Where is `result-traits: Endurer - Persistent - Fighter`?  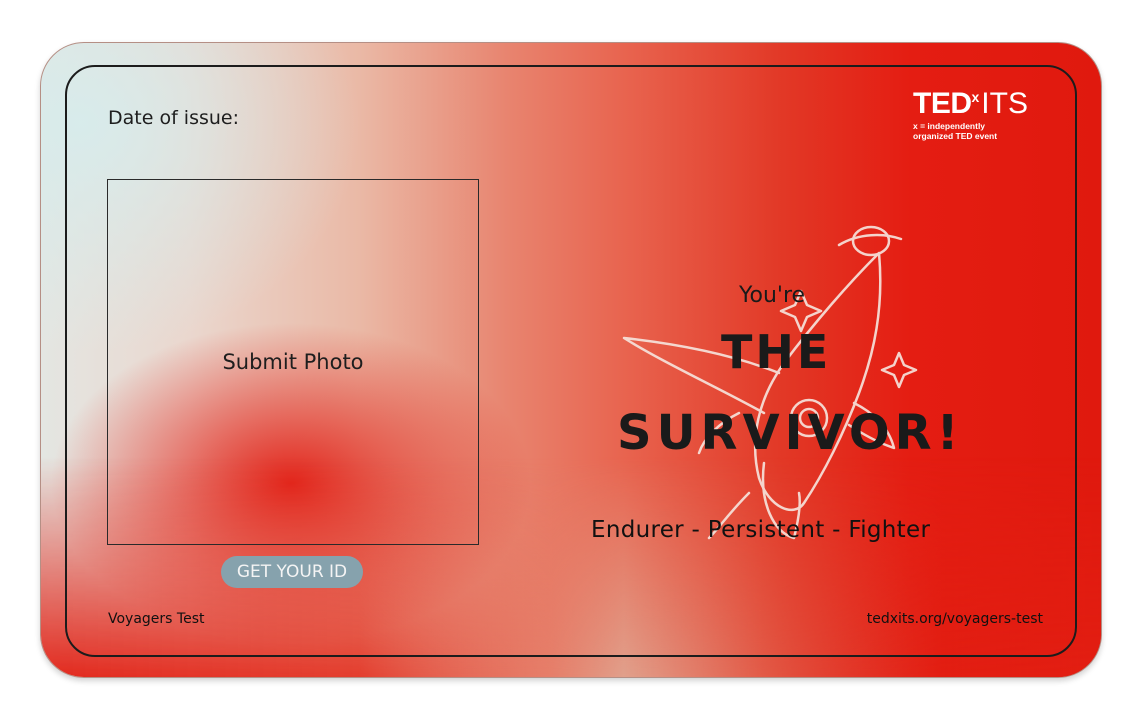 result-traits: Endurer - Persistent - Fighter is located at coordinates (761, 530).